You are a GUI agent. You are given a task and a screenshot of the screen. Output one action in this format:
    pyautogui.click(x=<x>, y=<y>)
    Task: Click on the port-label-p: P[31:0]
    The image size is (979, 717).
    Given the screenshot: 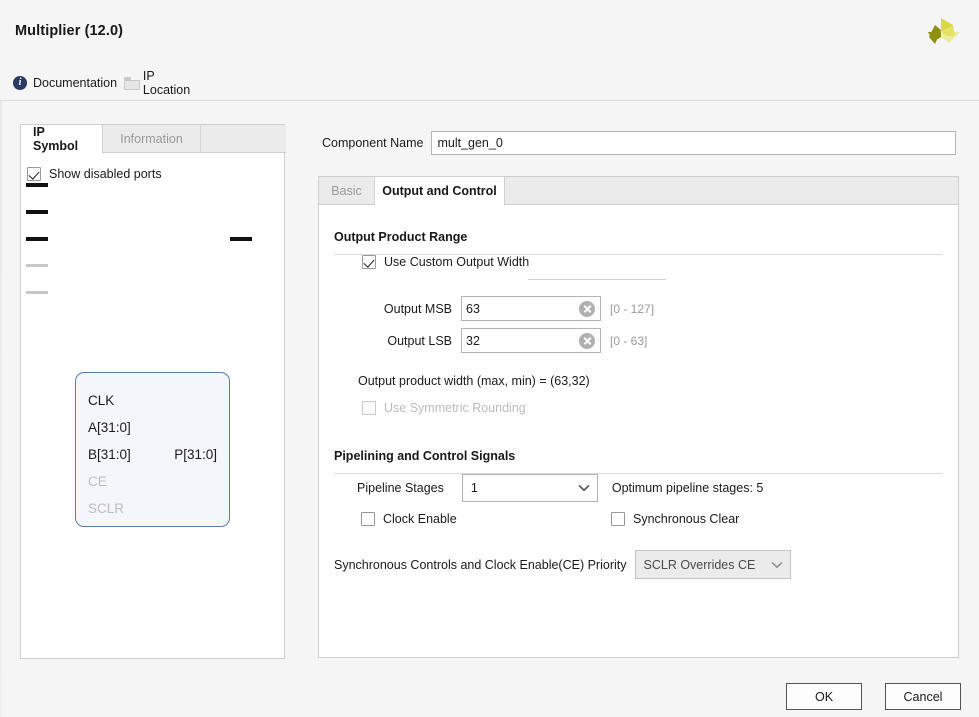 What is the action you would take?
    pyautogui.click(x=195, y=454)
    